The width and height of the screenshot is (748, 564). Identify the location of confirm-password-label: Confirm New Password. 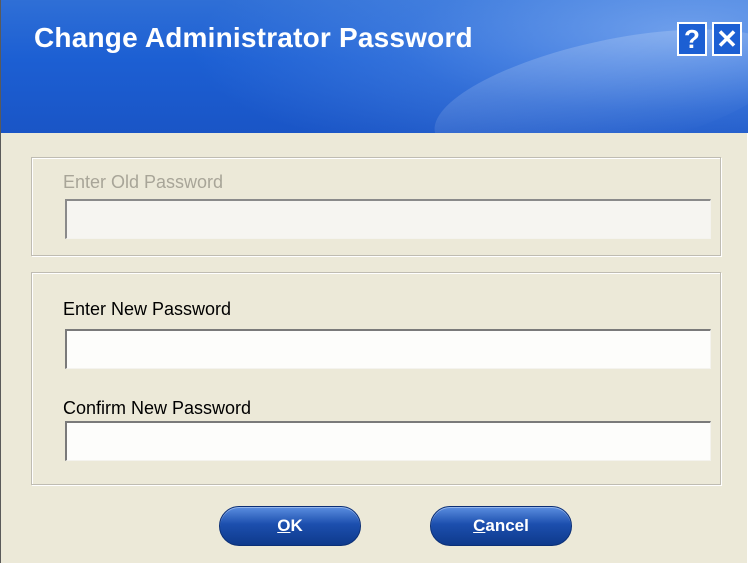
(157, 408).